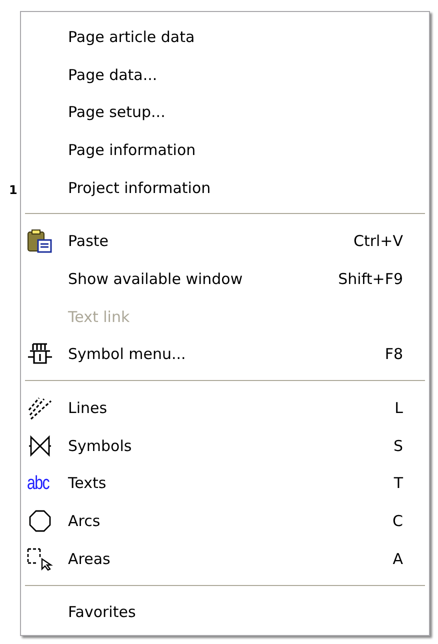 This screenshot has width=438, height=644. Describe the element at coordinates (225, 241) in the screenshot. I see `menu-item: Paste Ctrl+V` at that location.